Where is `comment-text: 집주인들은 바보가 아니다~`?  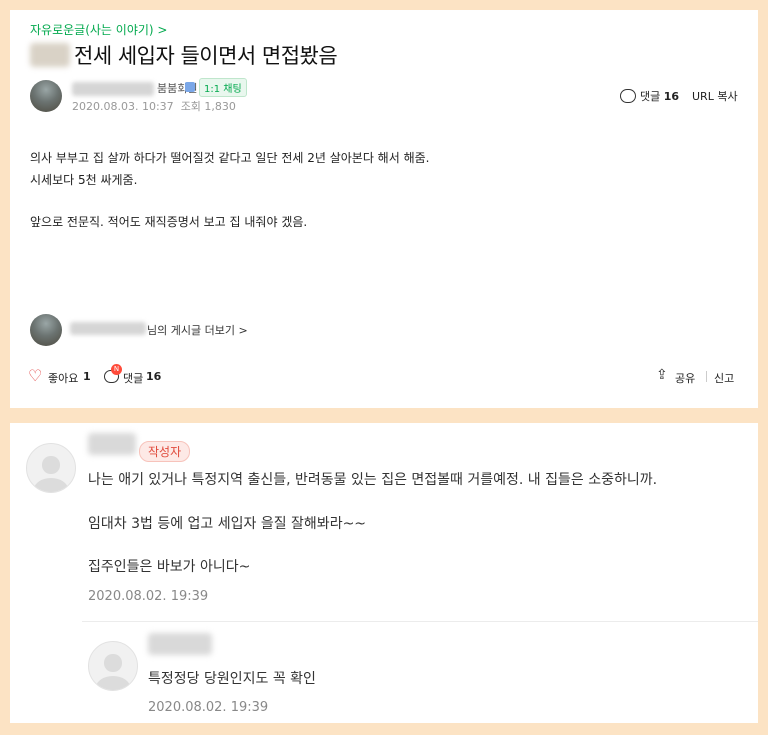 comment-text: 집주인들은 바보가 아니다~ is located at coordinates (169, 567).